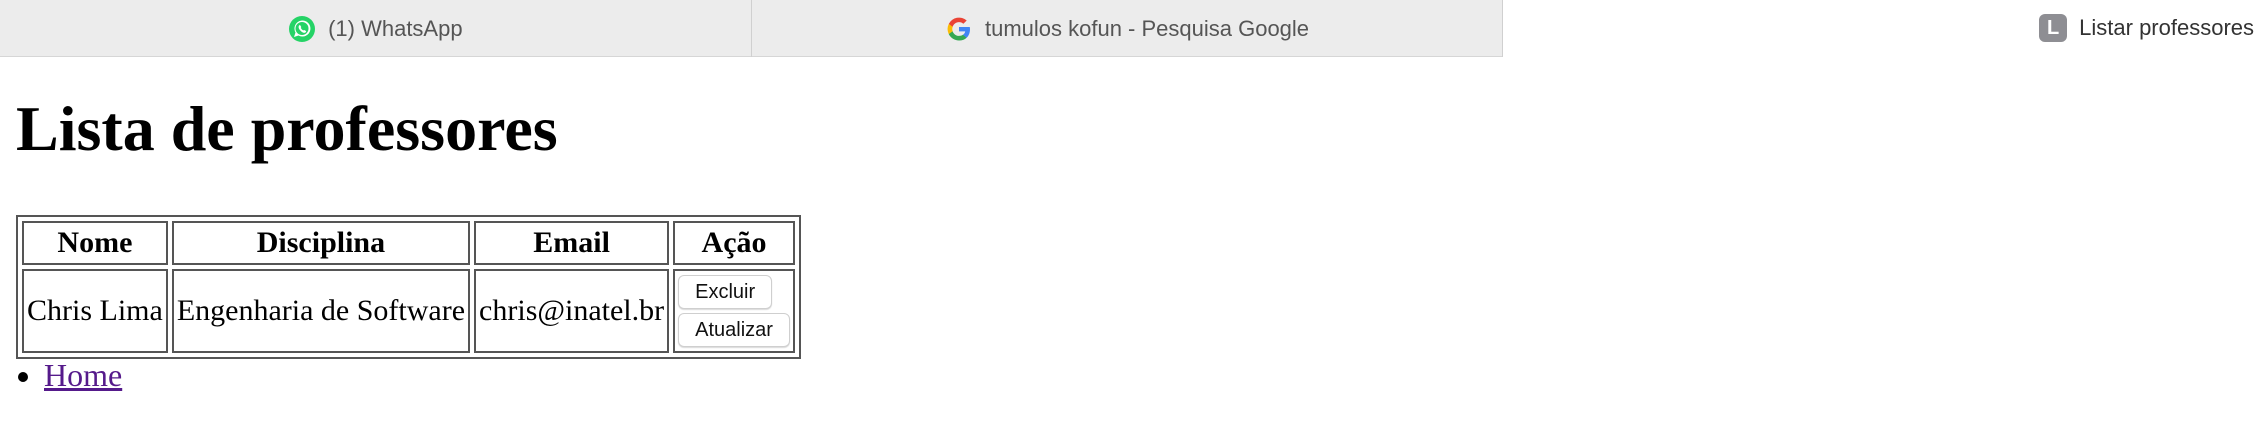  I want to click on home-link: Home, so click(83, 375).